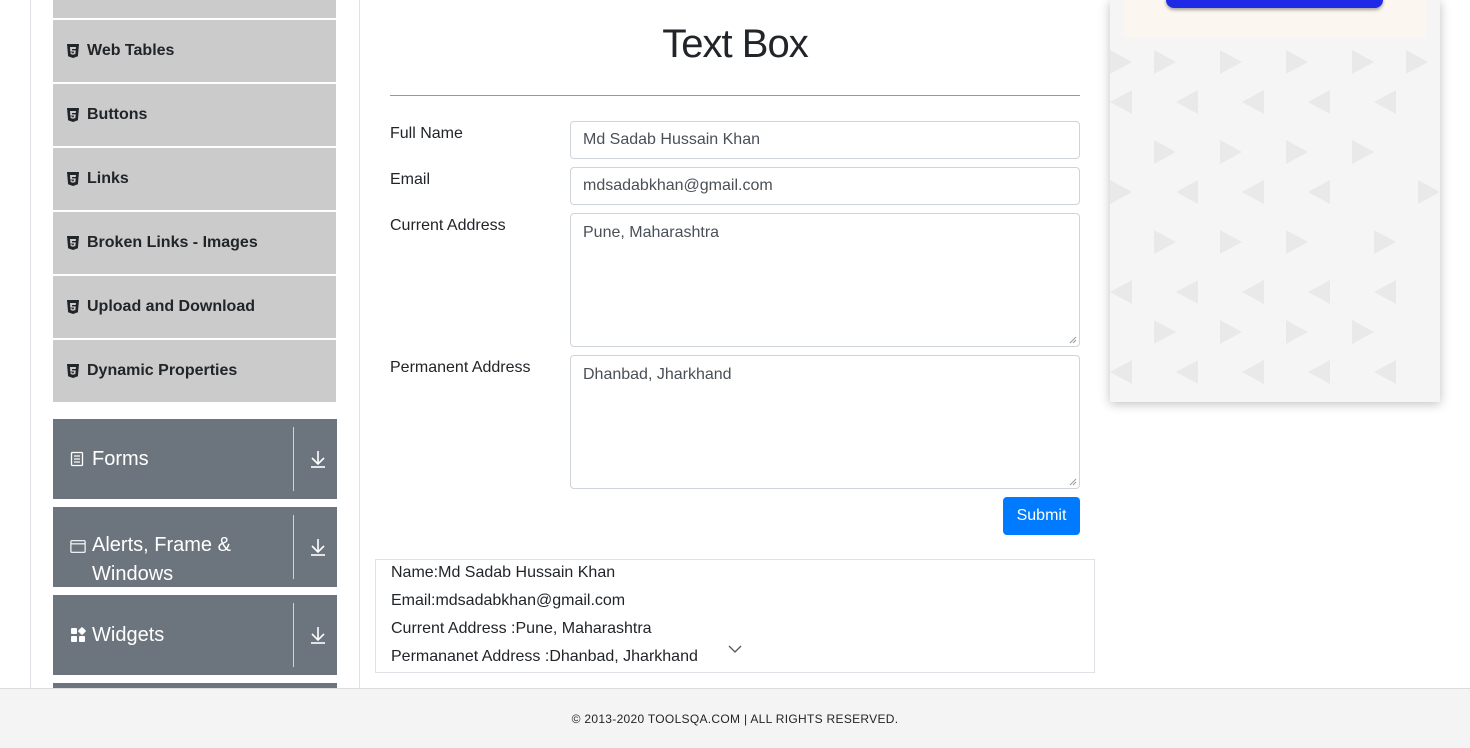 This screenshot has height=748, width=1470. Describe the element at coordinates (117, 114) in the screenshot. I see `sidebar-item-label: Buttons` at that location.